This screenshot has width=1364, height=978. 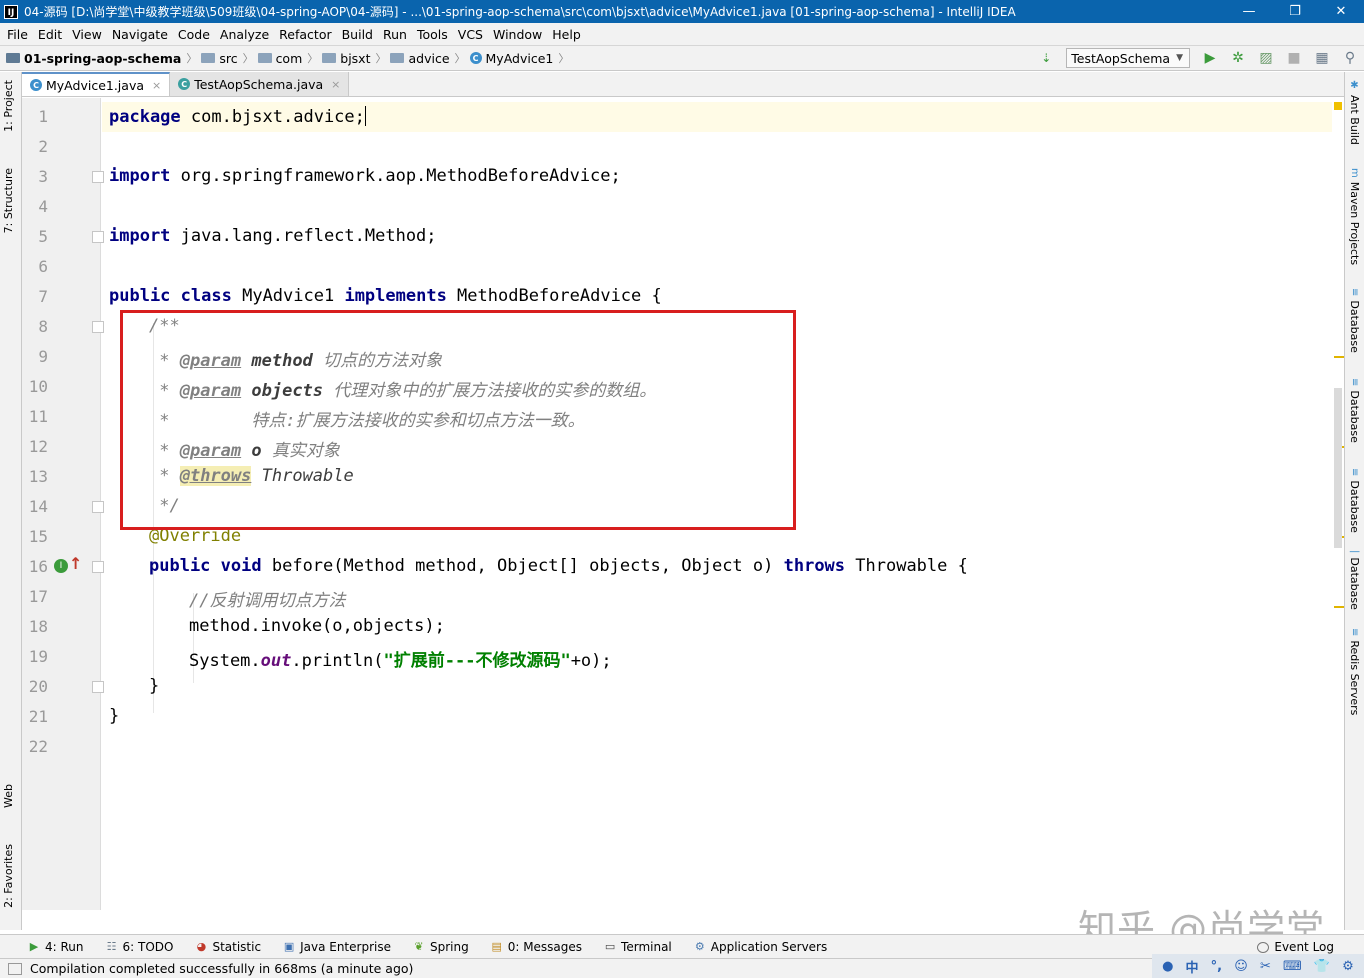 What do you see at coordinates (56, 947) in the screenshot?
I see `run-tool-button: ▶ 4: Run` at bounding box center [56, 947].